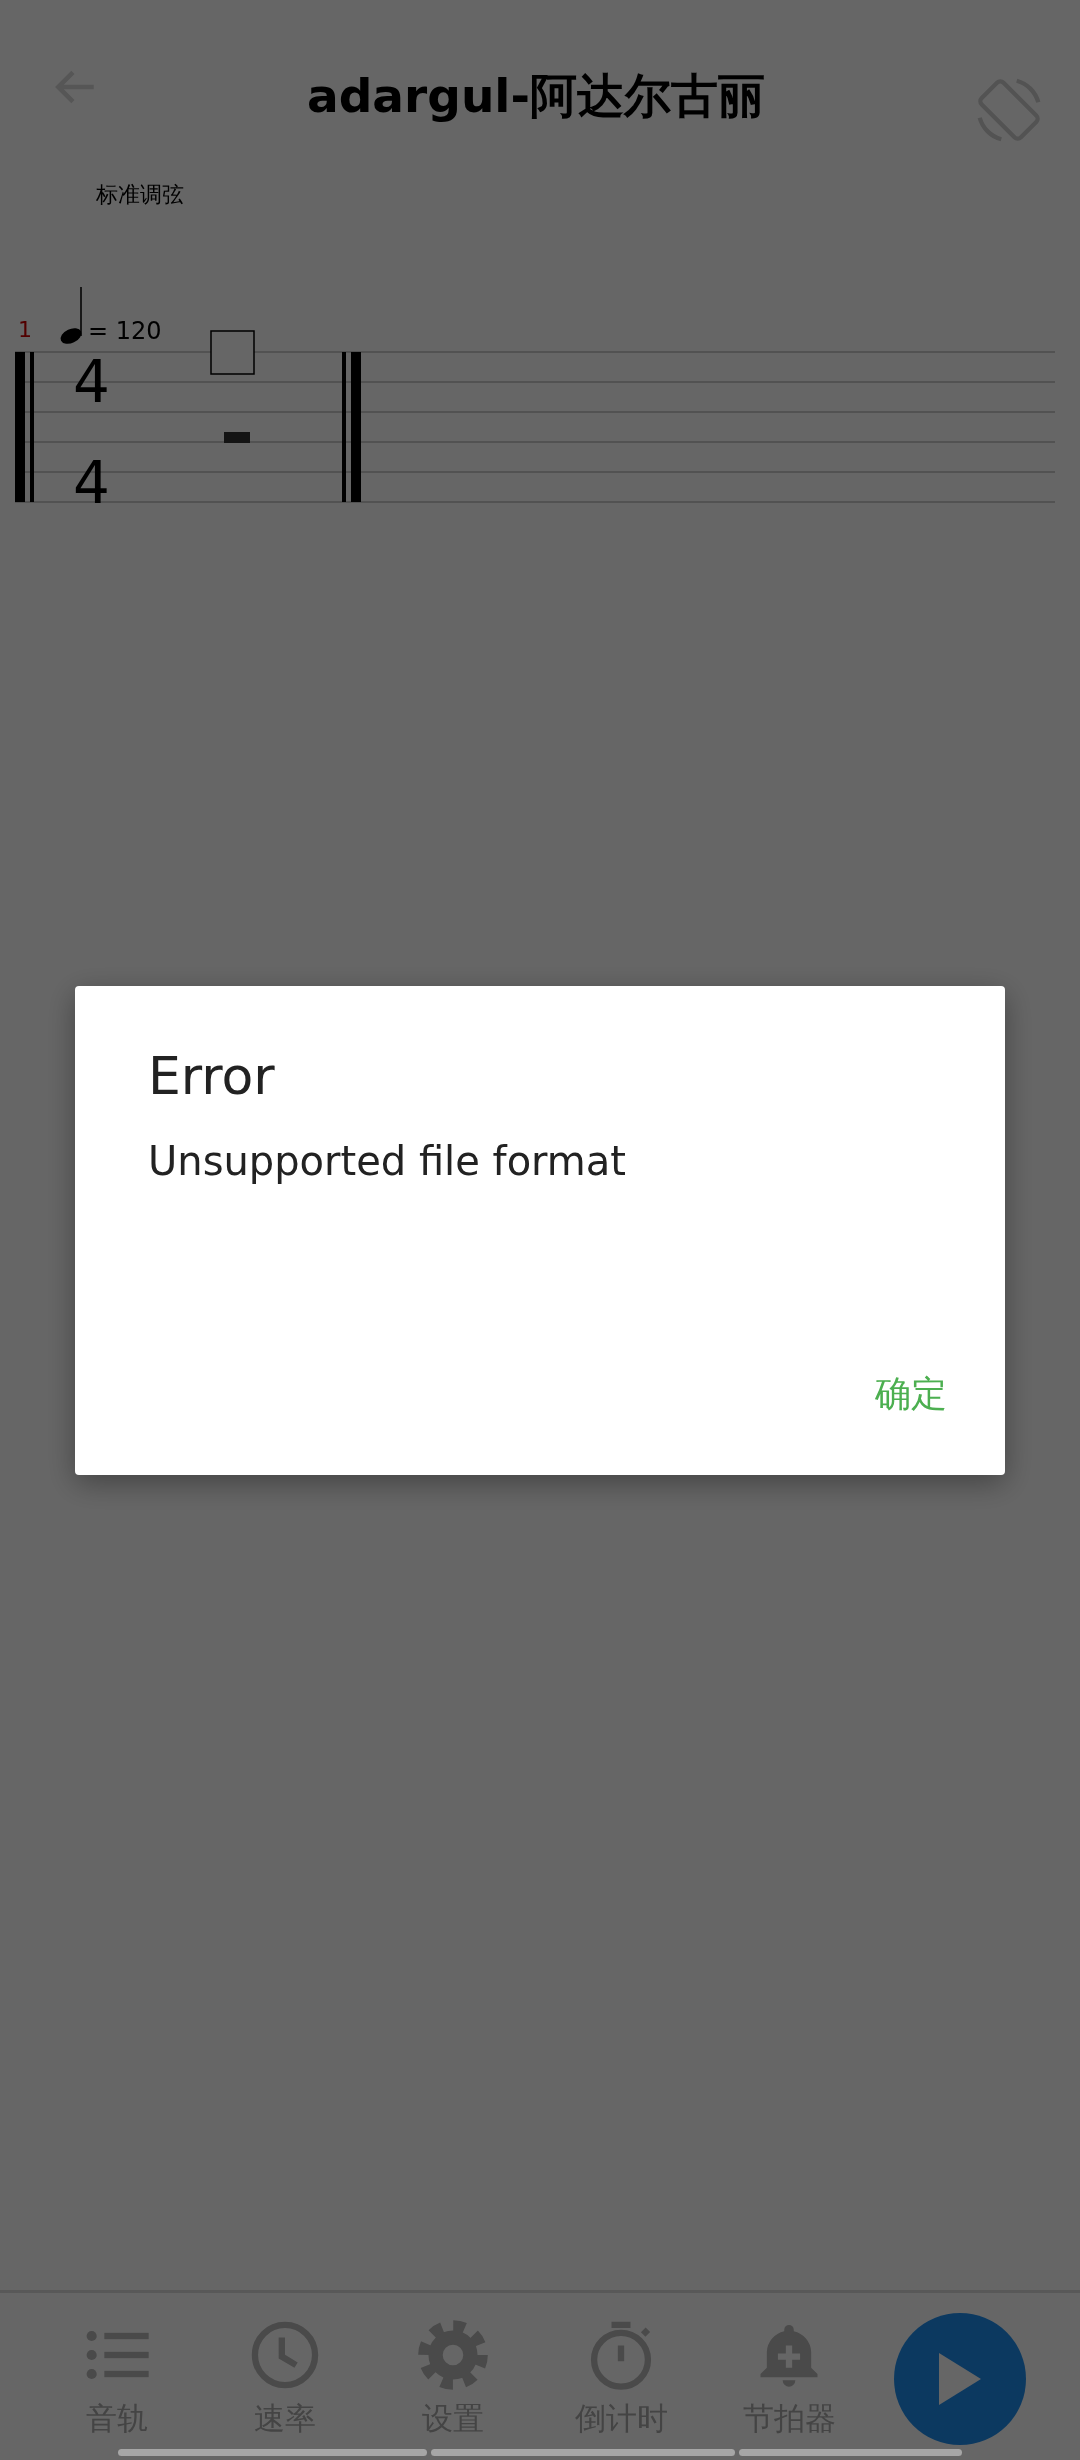 This screenshot has width=1080, height=2460. I want to click on rest-icon, so click(237, 437).